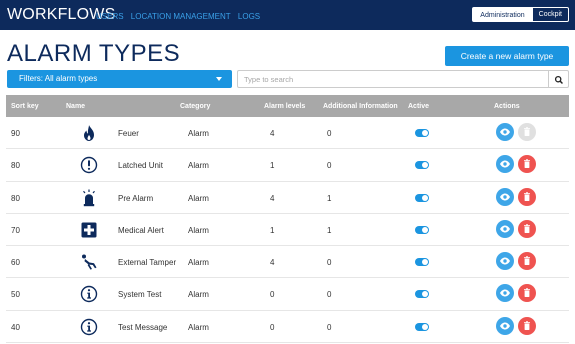 The width and height of the screenshot is (575, 344). Describe the element at coordinates (287, 197) in the screenshot. I see `table-row: 80 Pre Alarm Alarm 4 1` at that location.